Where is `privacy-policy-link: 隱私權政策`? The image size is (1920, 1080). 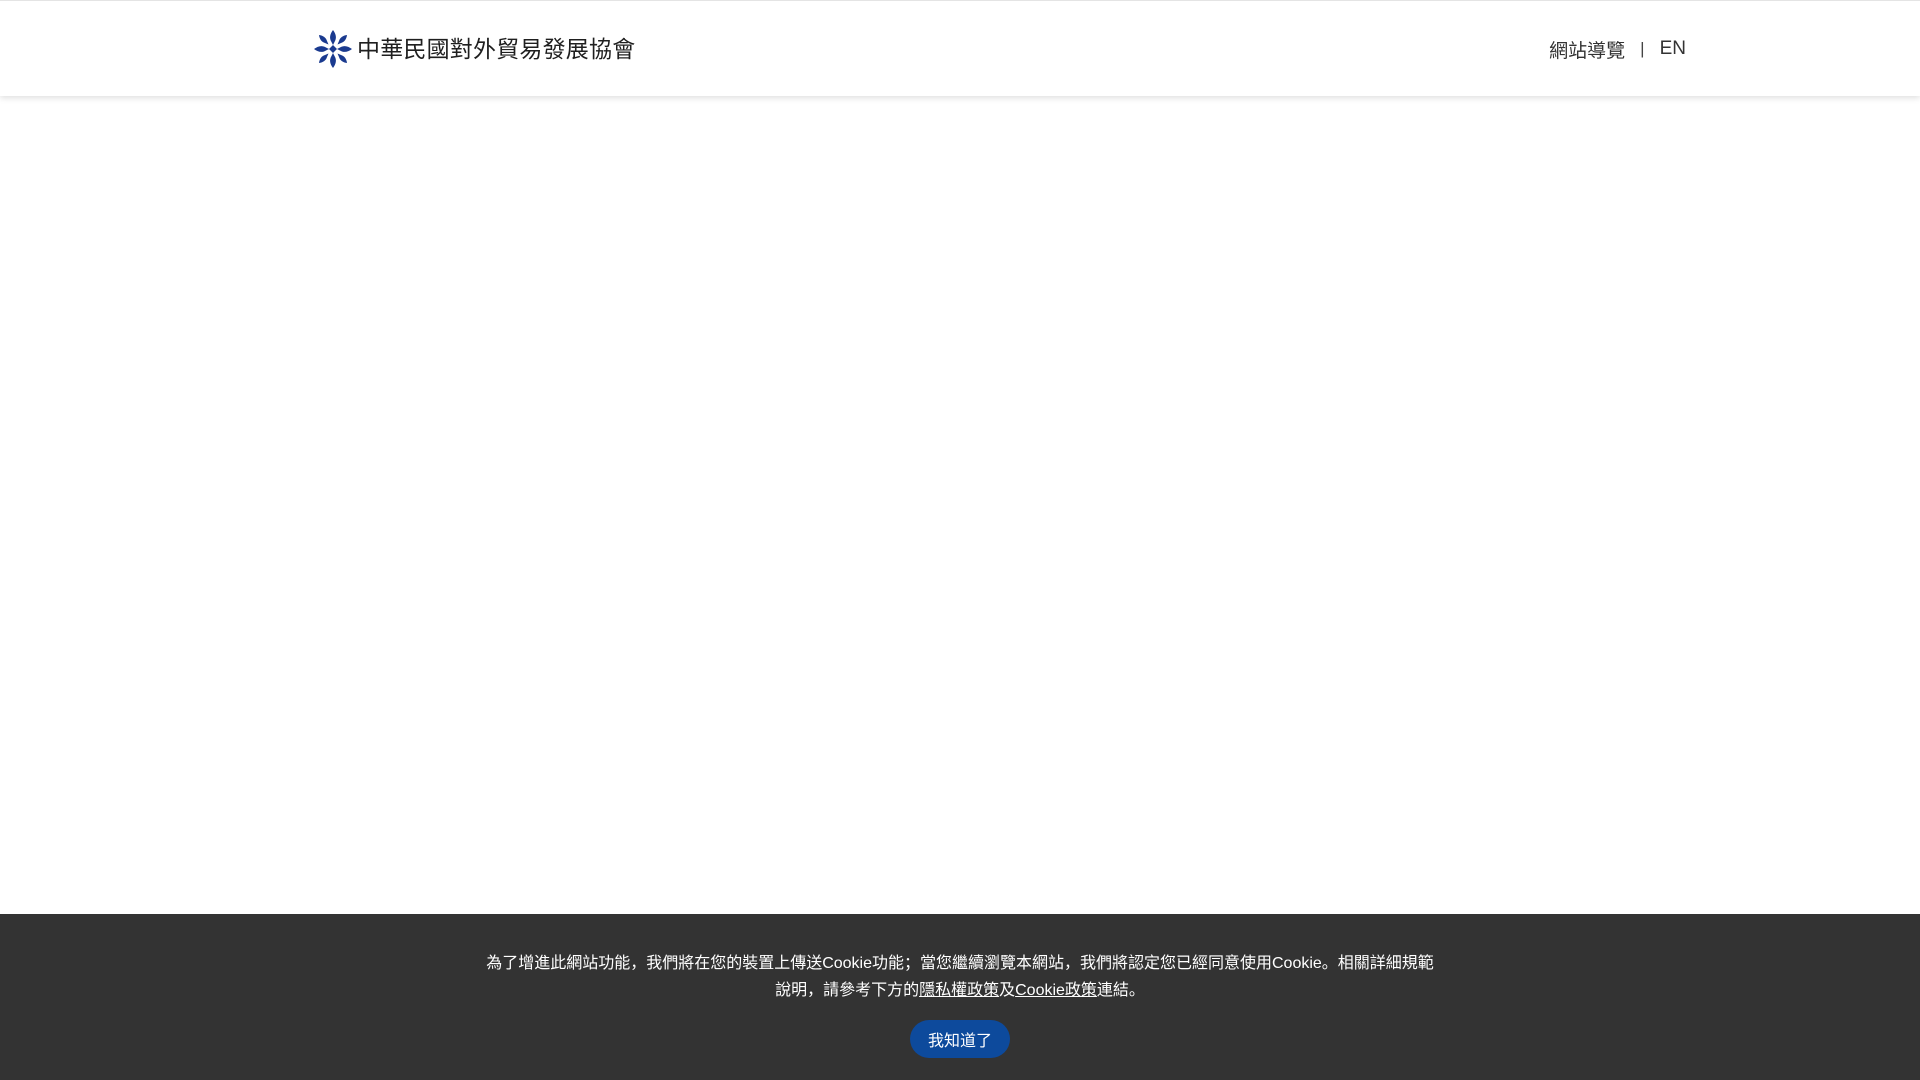
privacy-policy-link: 隱私權政策 is located at coordinates (959, 990).